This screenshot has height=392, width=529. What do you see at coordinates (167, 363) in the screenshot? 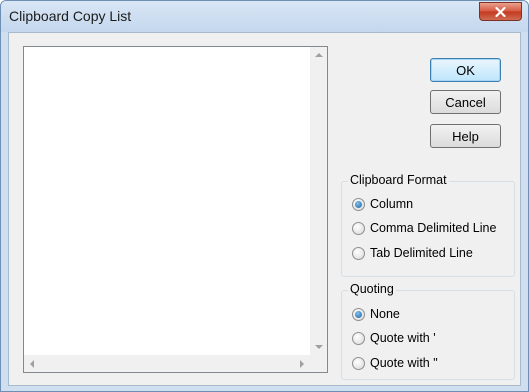
I see `horizontal-scrollbar` at bounding box center [167, 363].